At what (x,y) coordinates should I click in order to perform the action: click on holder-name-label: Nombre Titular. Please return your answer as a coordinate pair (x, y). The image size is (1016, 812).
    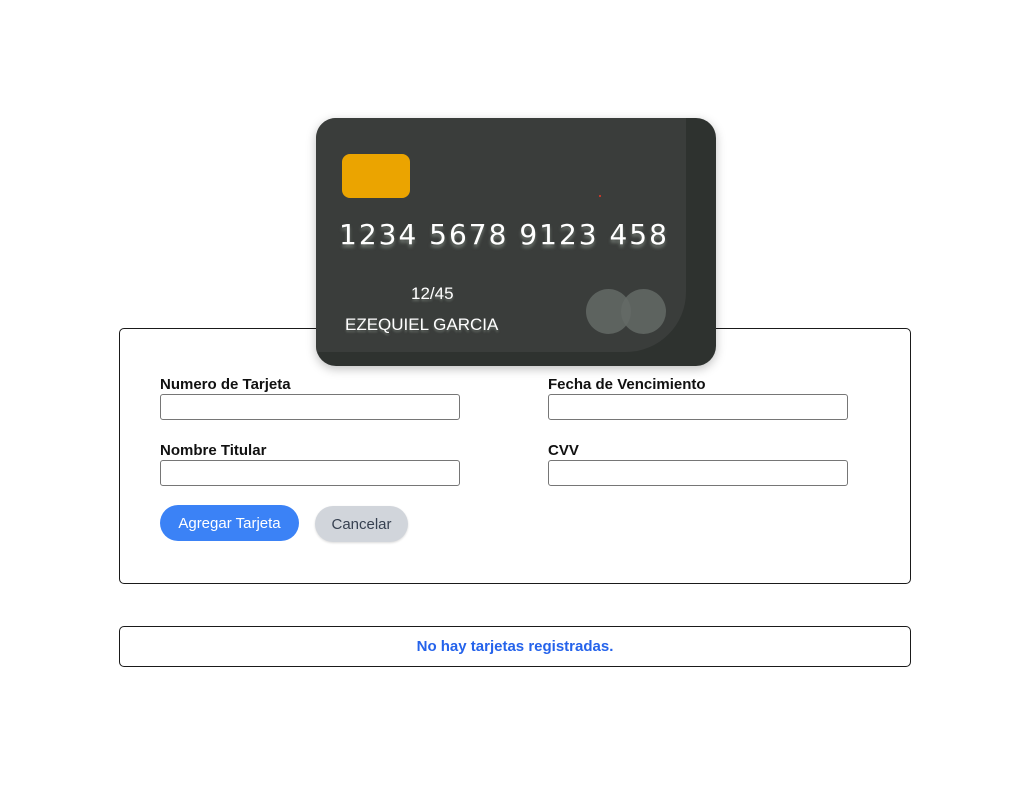
    Looking at the image, I should click on (213, 450).